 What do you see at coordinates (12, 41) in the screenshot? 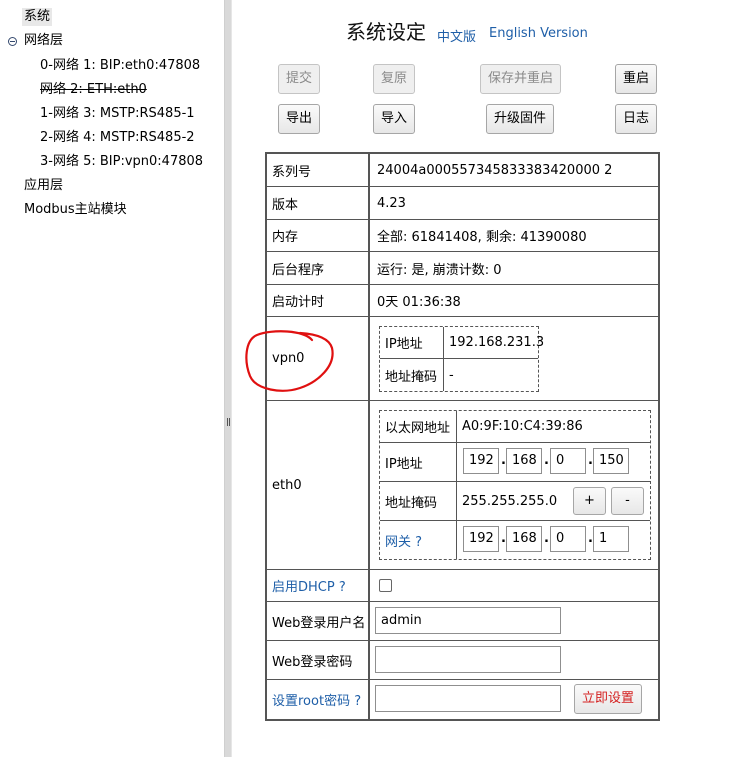
I see `collapse-icon` at bounding box center [12, 41].